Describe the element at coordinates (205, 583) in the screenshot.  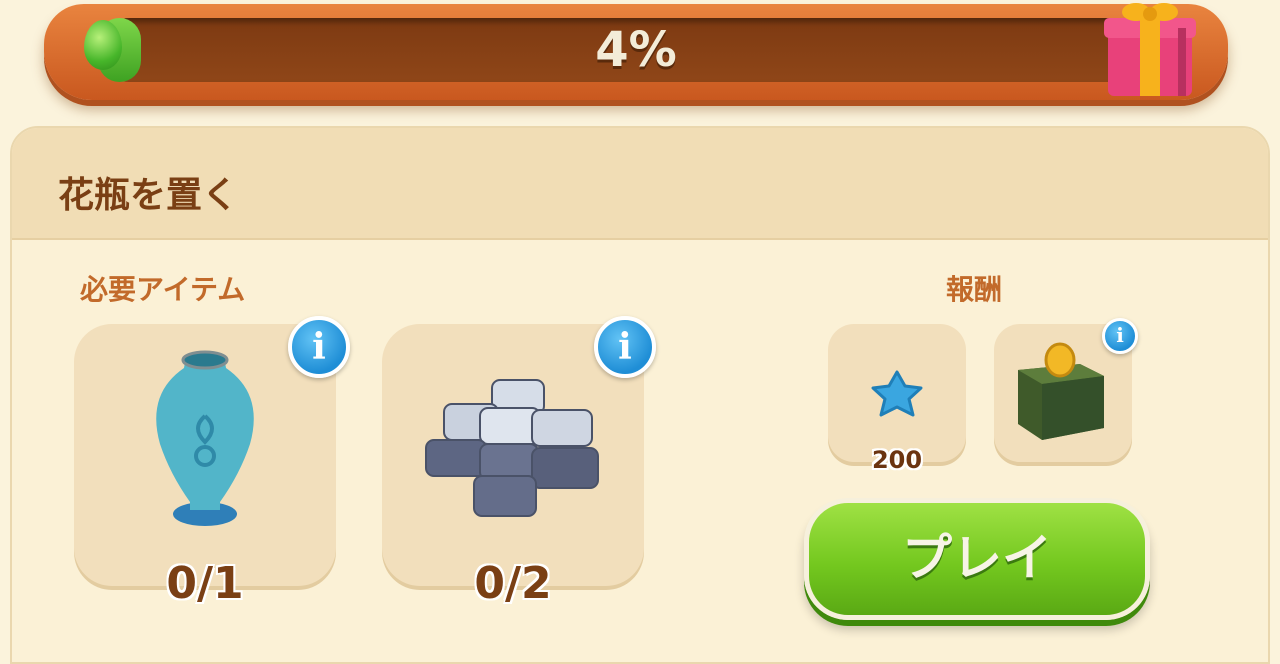
I see `required-count: 0/1` at that location.